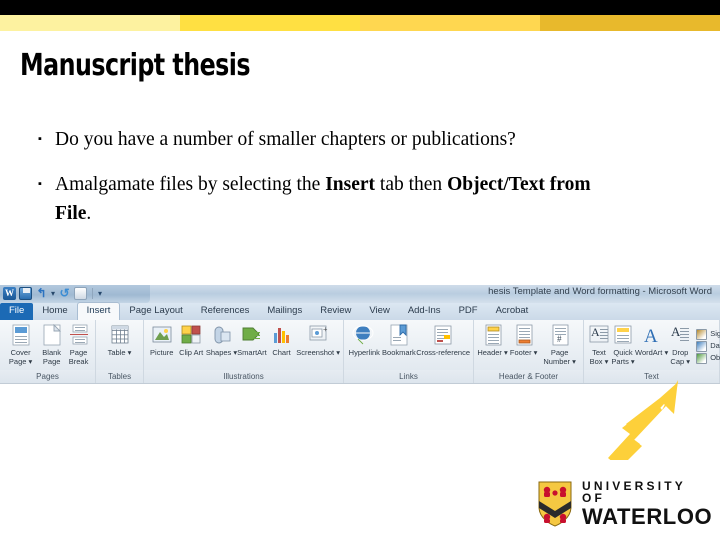 This screenshot has height=540, width=720. What do you see at coordinates (98, 311) in the screenshot?
I see `ribbon-tab-insert: Insert` at bounding box center [98, 311].